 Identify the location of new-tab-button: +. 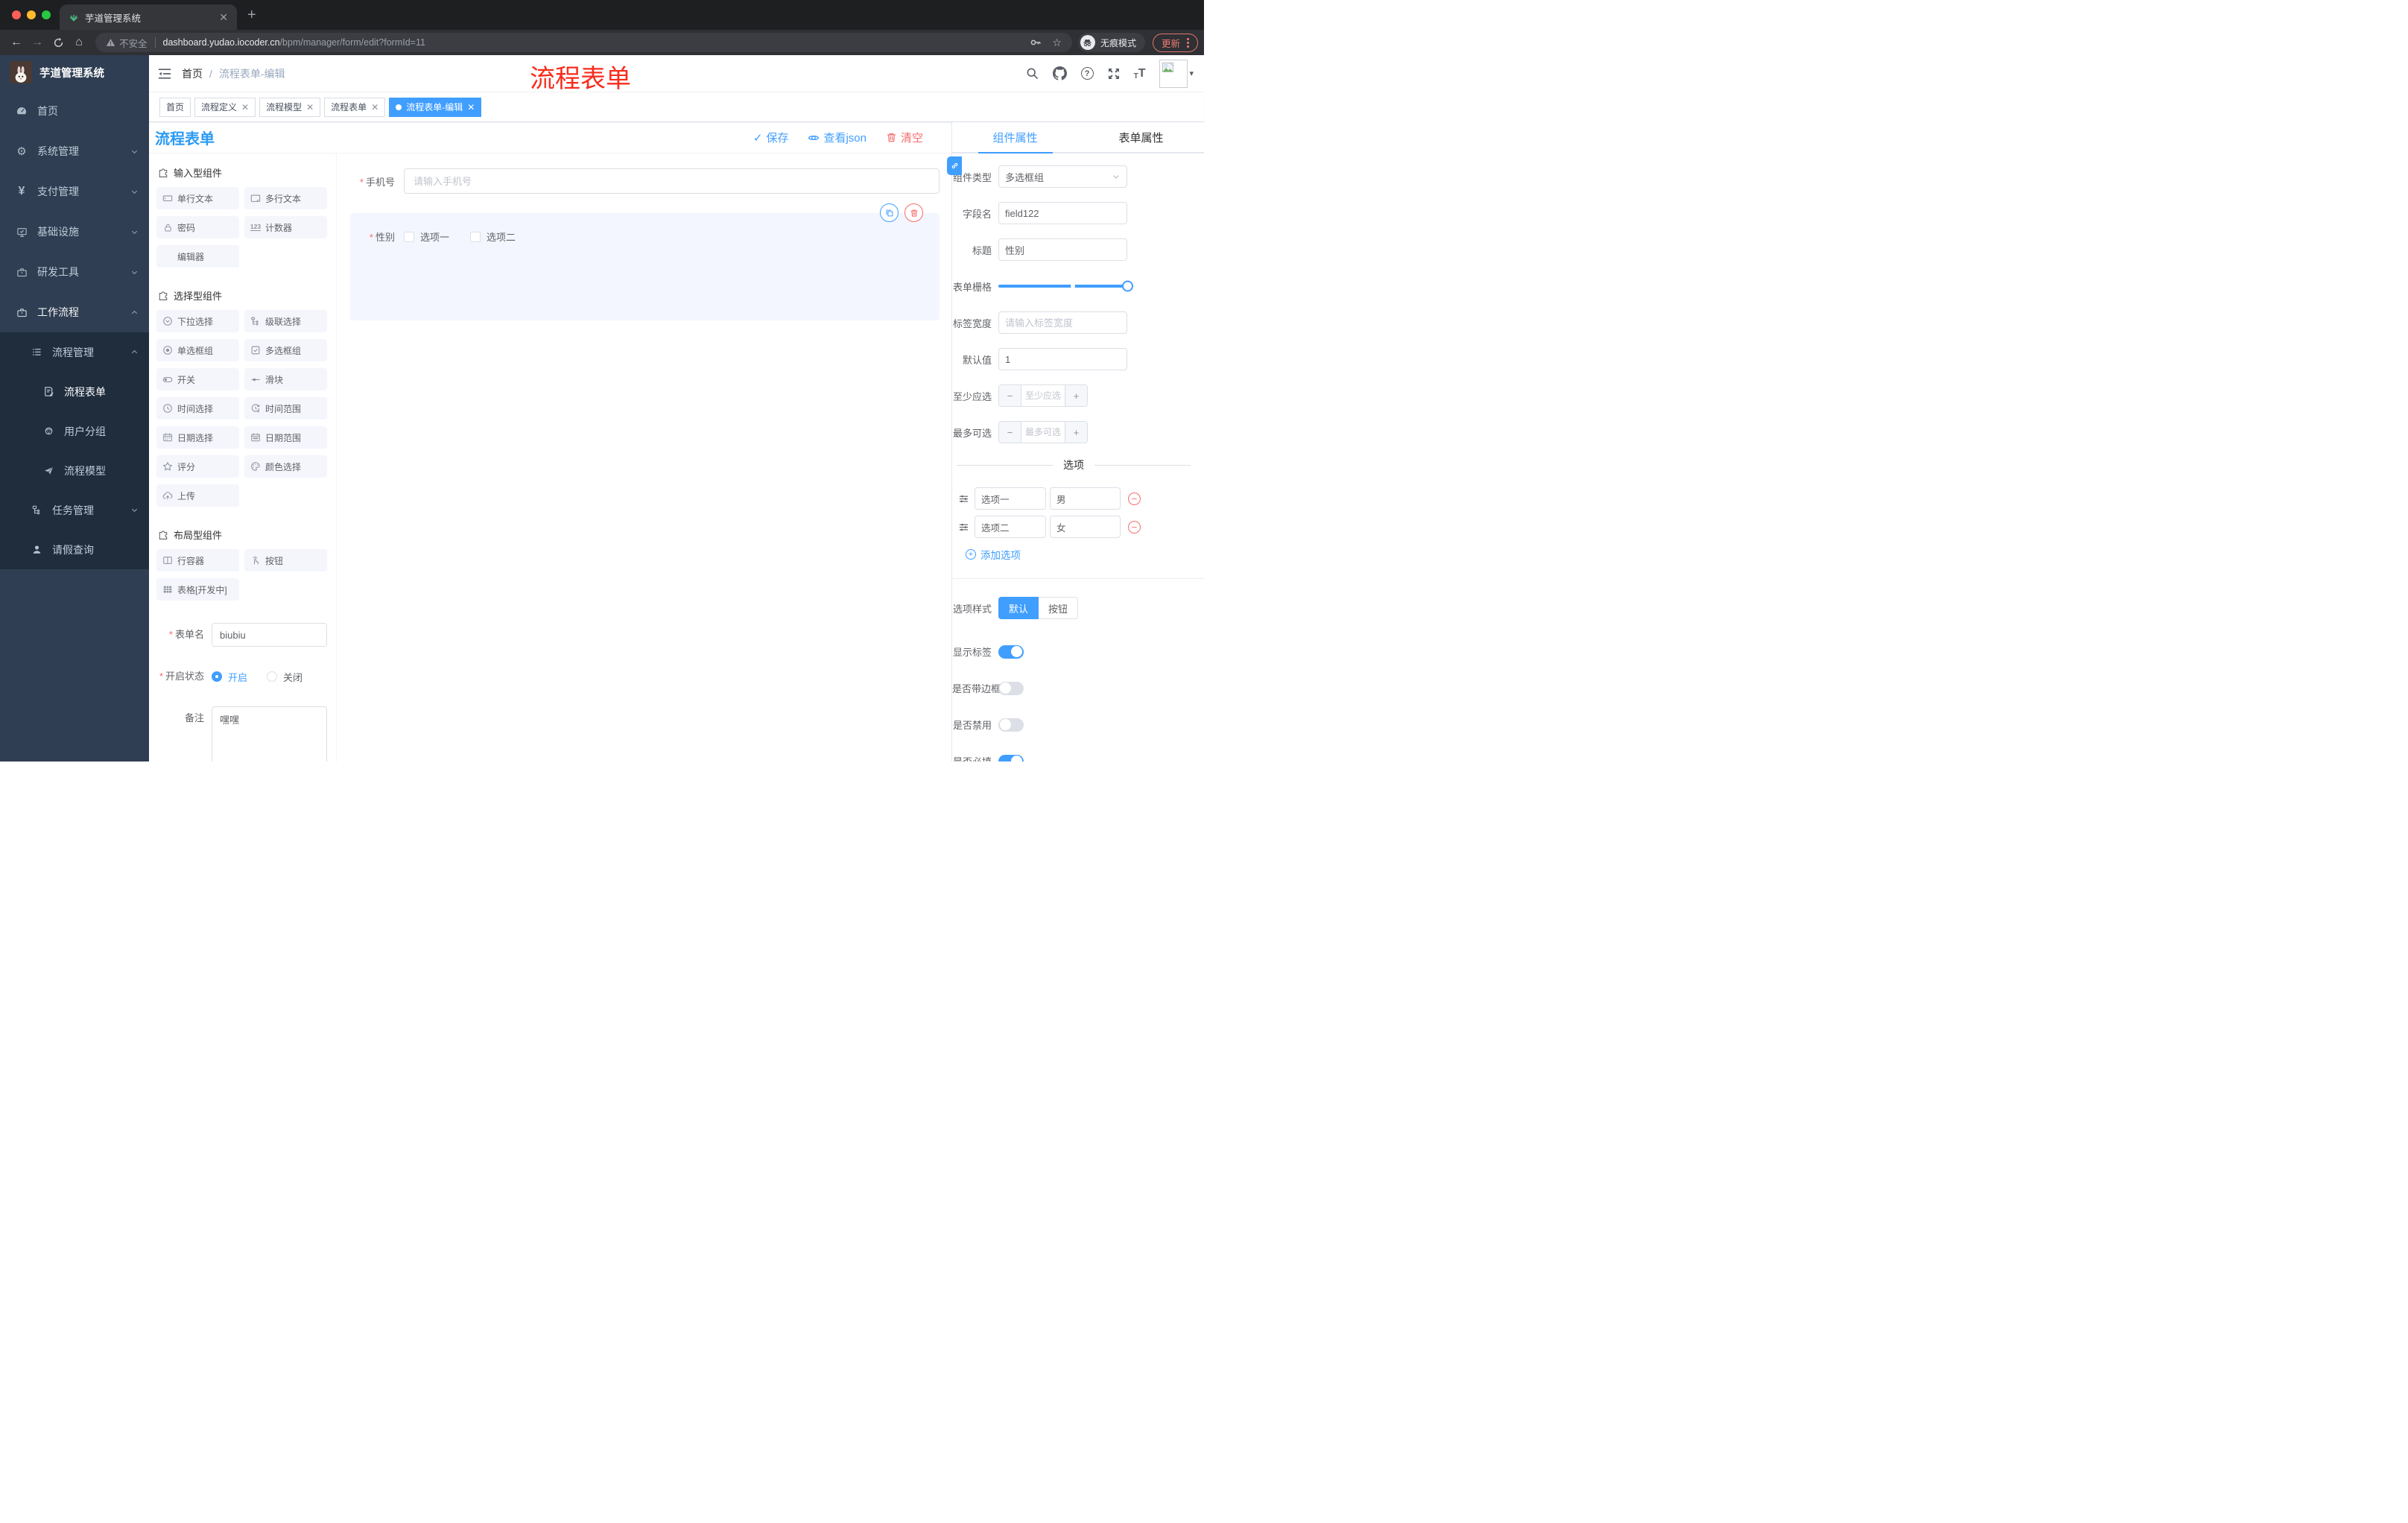
(252, 16).